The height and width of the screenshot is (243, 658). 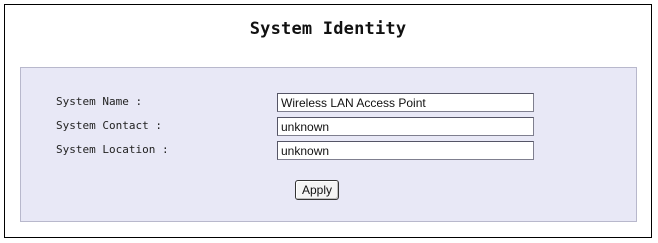 What do you see at coordinates (405, 150) in the screenshot?
I see `system-location-input` at bounding box center [405, 150].